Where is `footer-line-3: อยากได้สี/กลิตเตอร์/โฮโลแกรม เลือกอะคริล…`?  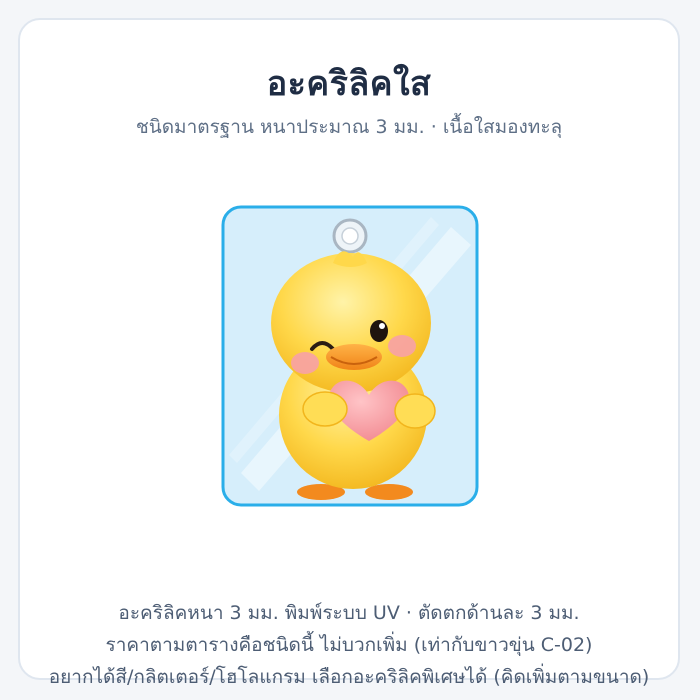 footer-line-3: อยากได้สี/กลิตเตอร์/โฮโลแกรม เลือกอะคริล… is located at coordinates (349, 677).